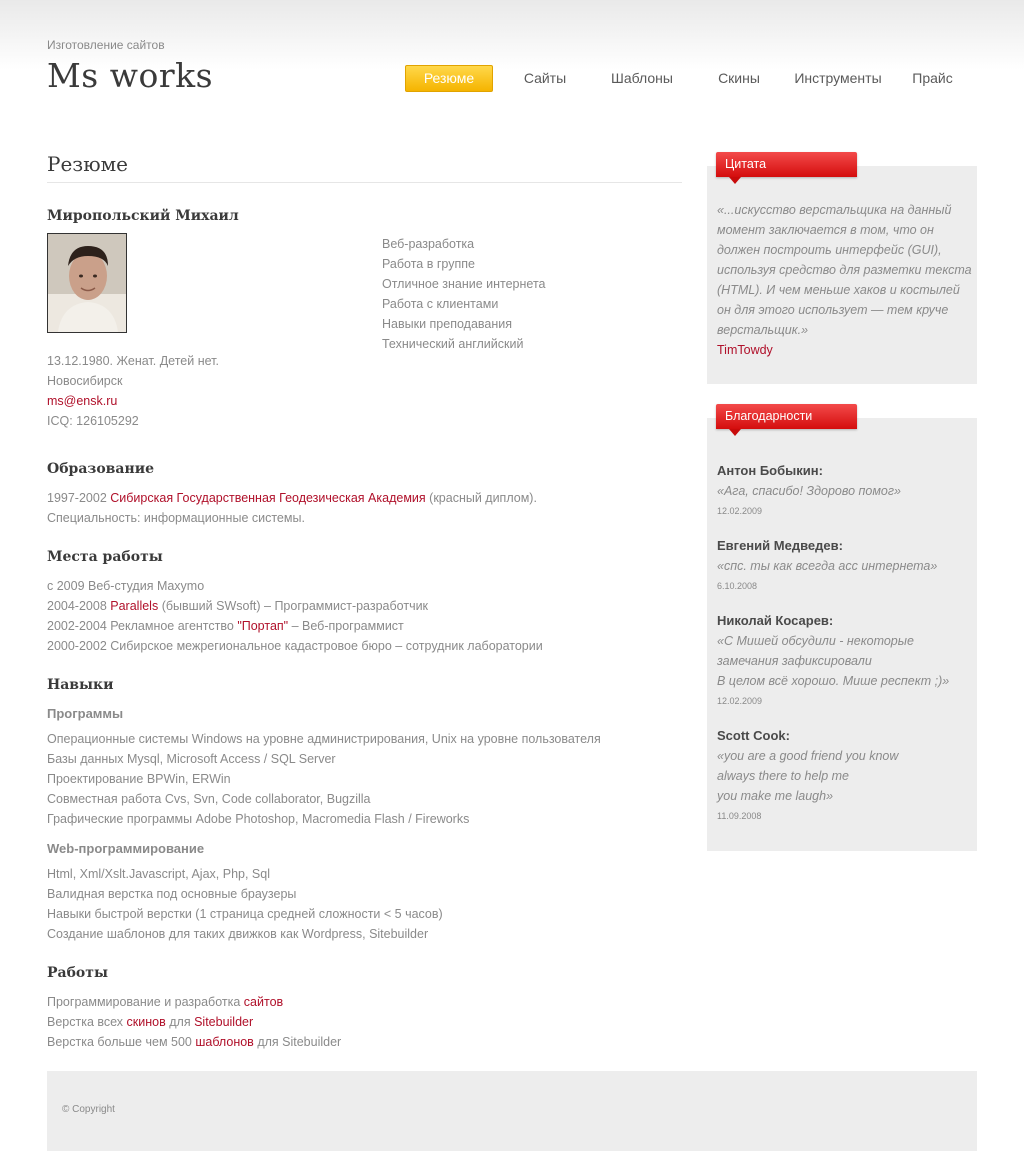 Image resolution: width=1024 pixels, height=1151 pixels. Describe the element at coordinates (223, 1022) in the screenshot. I see `sitebuilder-link: Sitebuilder` at that location.